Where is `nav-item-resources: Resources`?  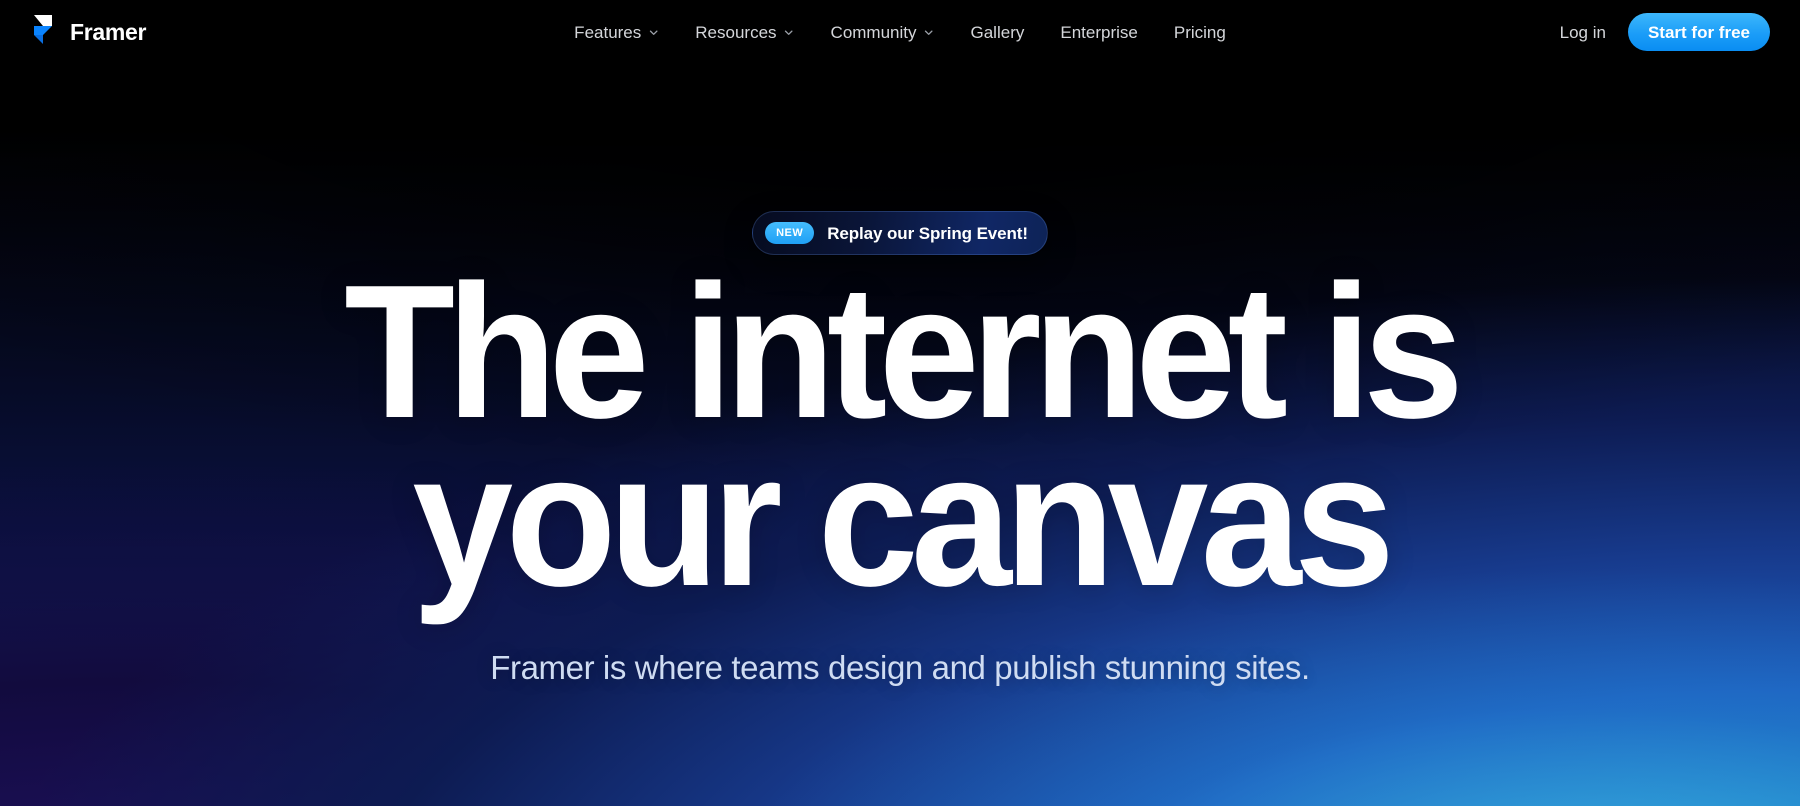
nav-item-resources: Resources is located at coordinates (744, 32).